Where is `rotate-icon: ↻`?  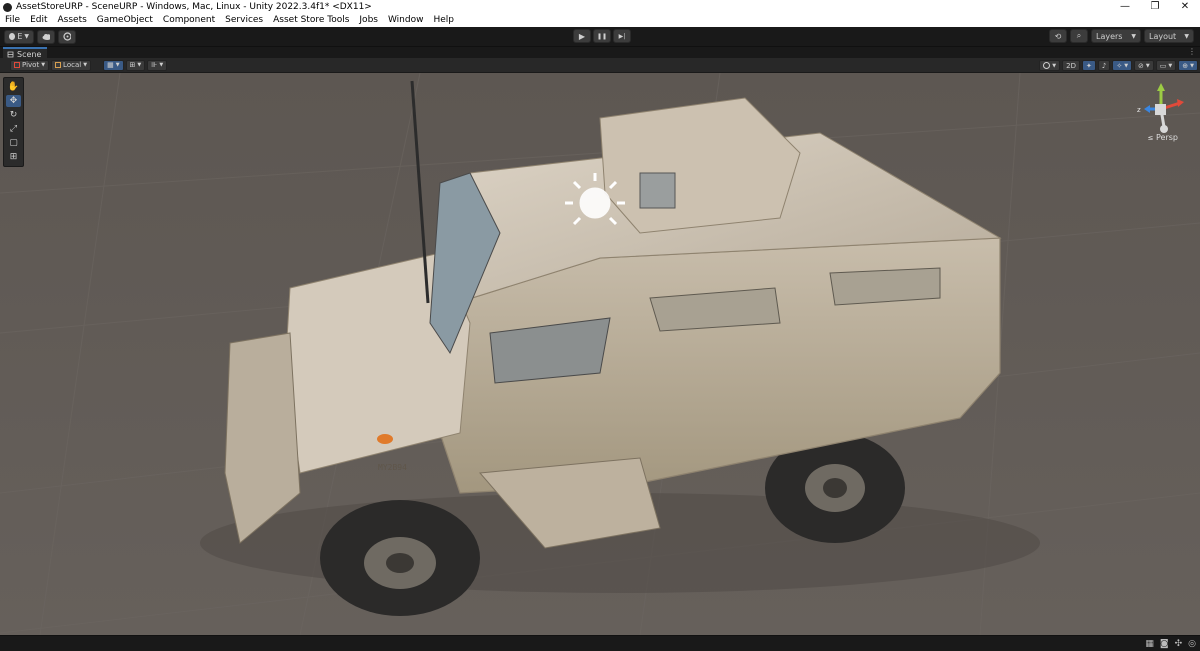 rotate-icon: ↻ is located at coordinates (13, 115).